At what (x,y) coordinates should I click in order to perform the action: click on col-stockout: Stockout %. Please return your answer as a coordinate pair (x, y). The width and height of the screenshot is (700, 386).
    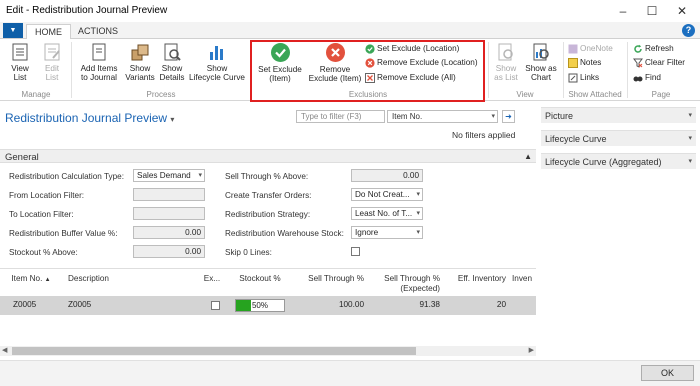
    Looking at the image, I should click on (260, 279).